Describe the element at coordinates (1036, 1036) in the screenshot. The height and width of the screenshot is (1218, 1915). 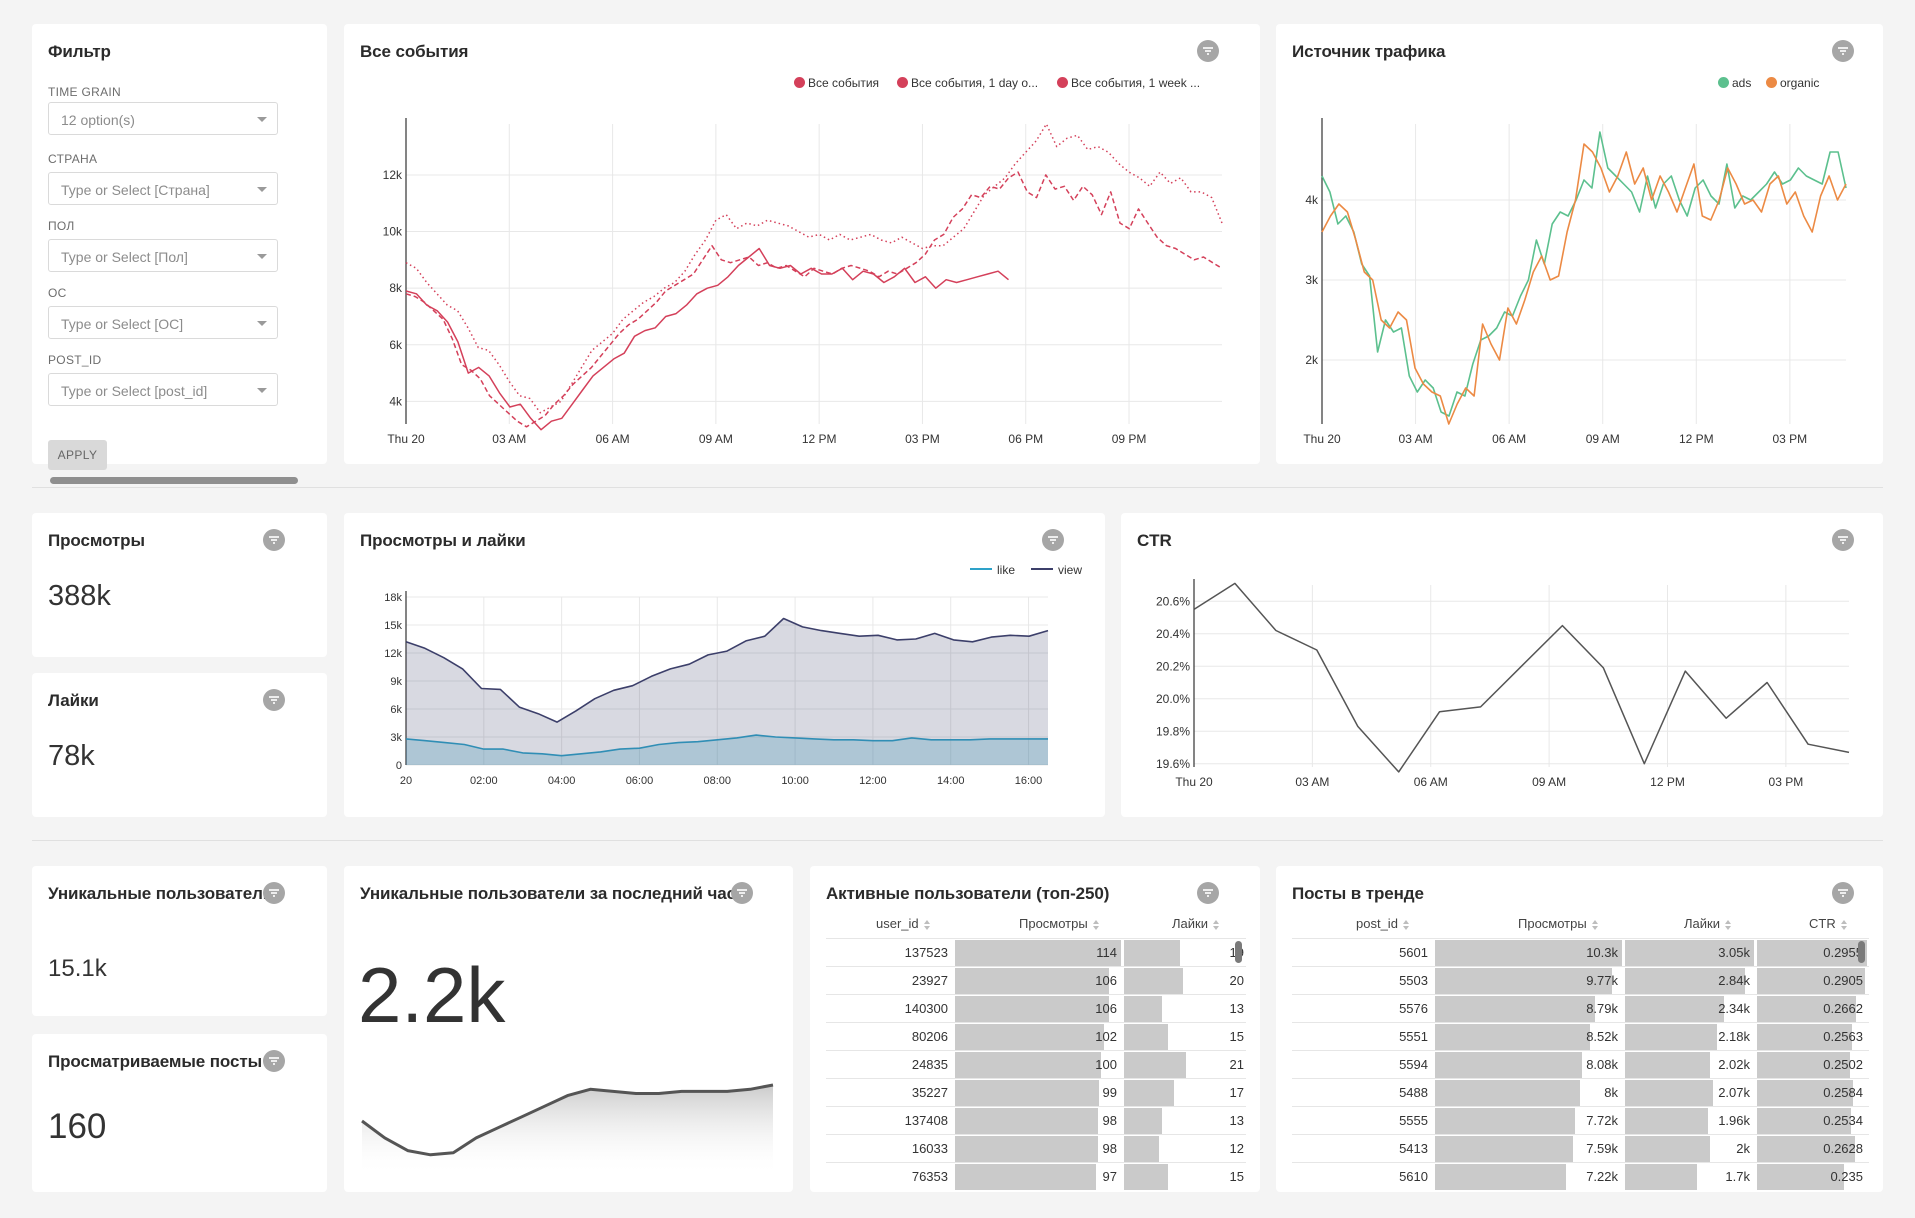
I see `table-row: 80206 102 15` at that location.